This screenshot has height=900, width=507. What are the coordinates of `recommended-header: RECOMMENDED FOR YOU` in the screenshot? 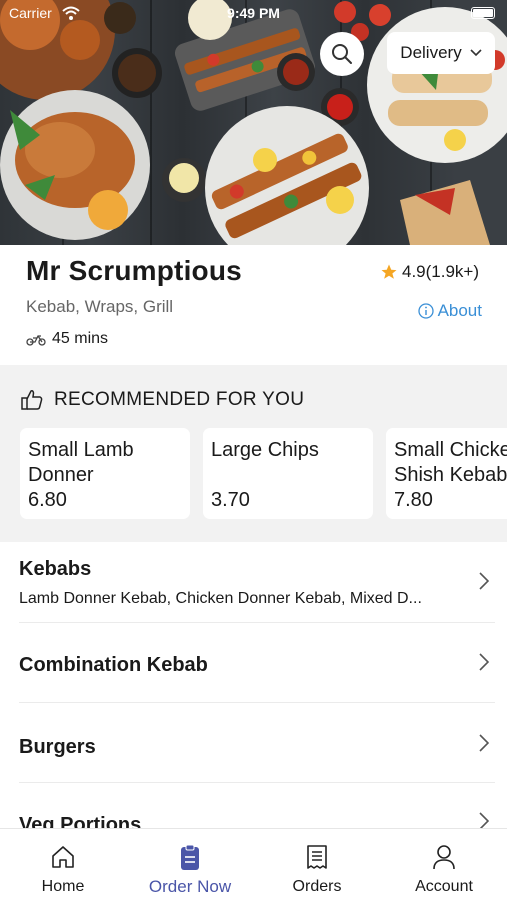 It's located at (162, 400).